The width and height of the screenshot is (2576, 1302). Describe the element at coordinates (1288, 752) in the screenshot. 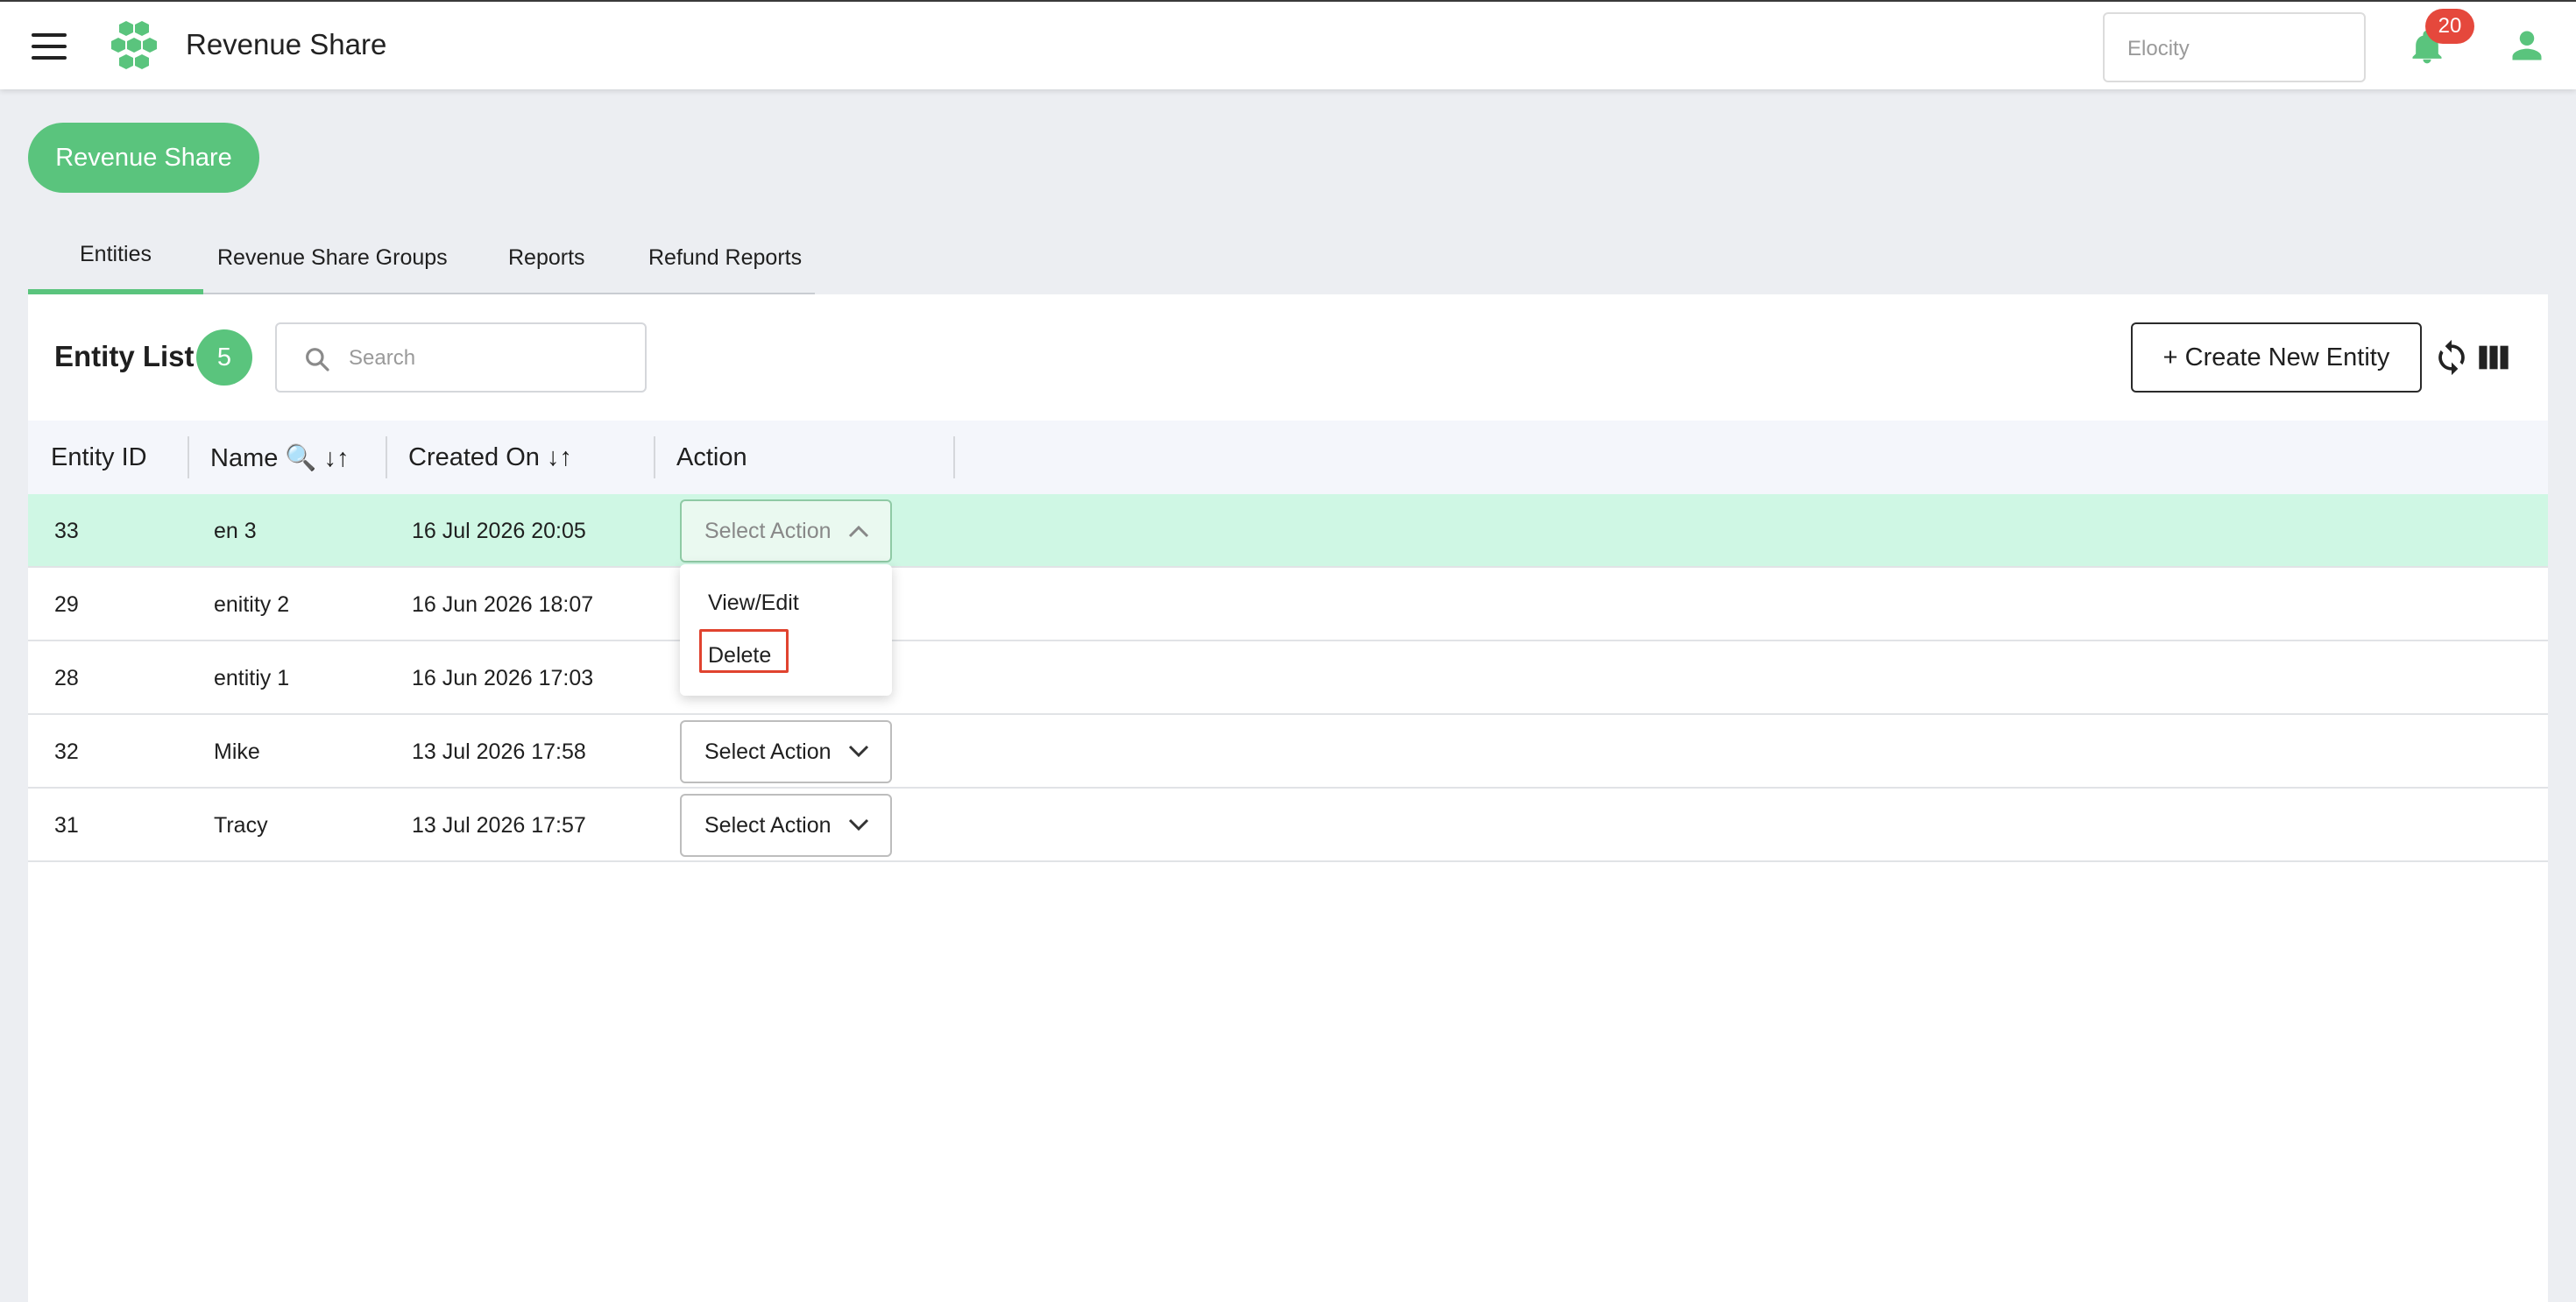

I see `table-row: 32 Mike 13 Jul 2026 17:58 Select Action` at that location.